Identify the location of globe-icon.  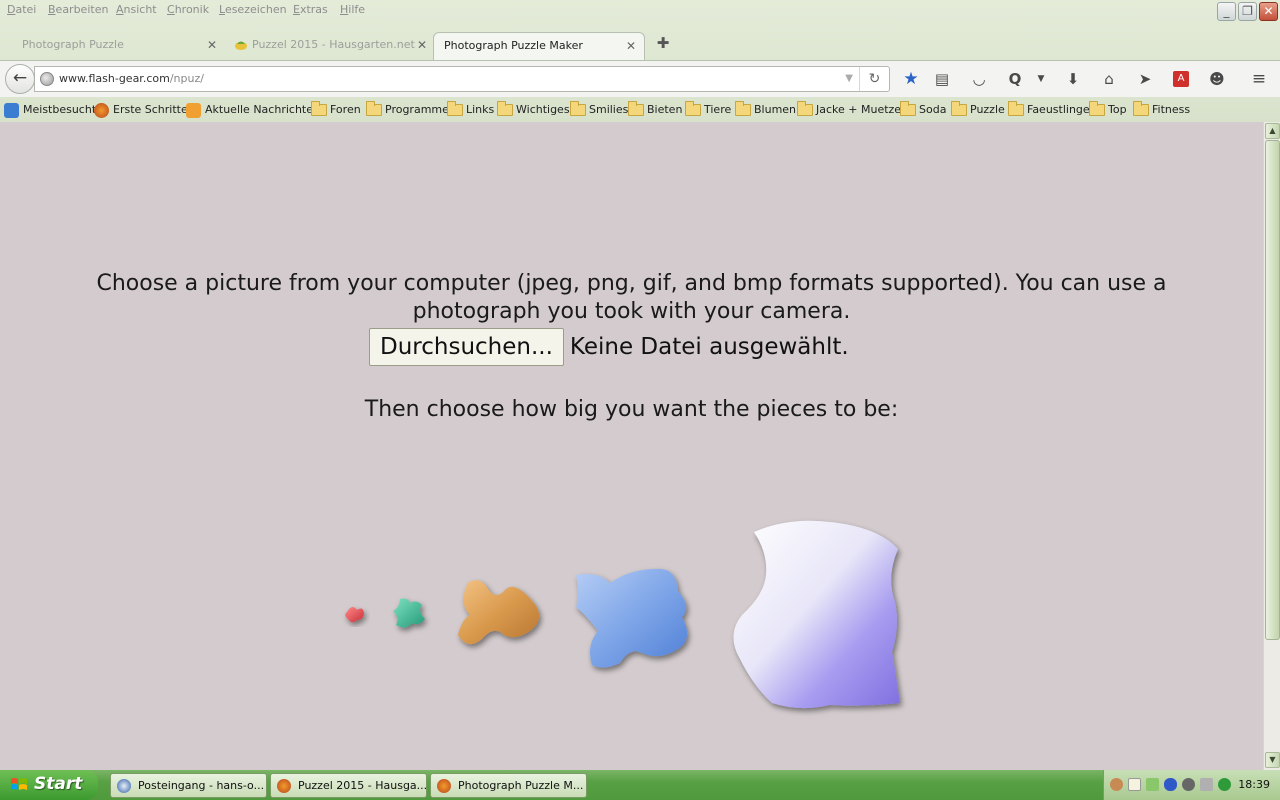
(47, 79).